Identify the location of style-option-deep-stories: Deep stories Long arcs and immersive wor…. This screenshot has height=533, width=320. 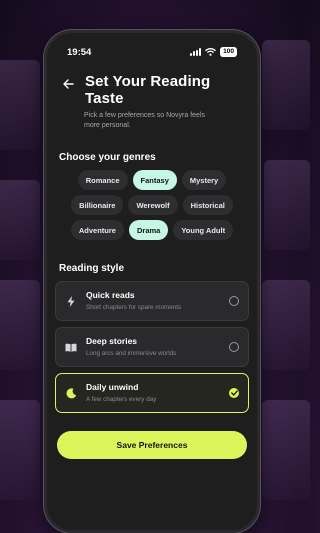
(152, 347).